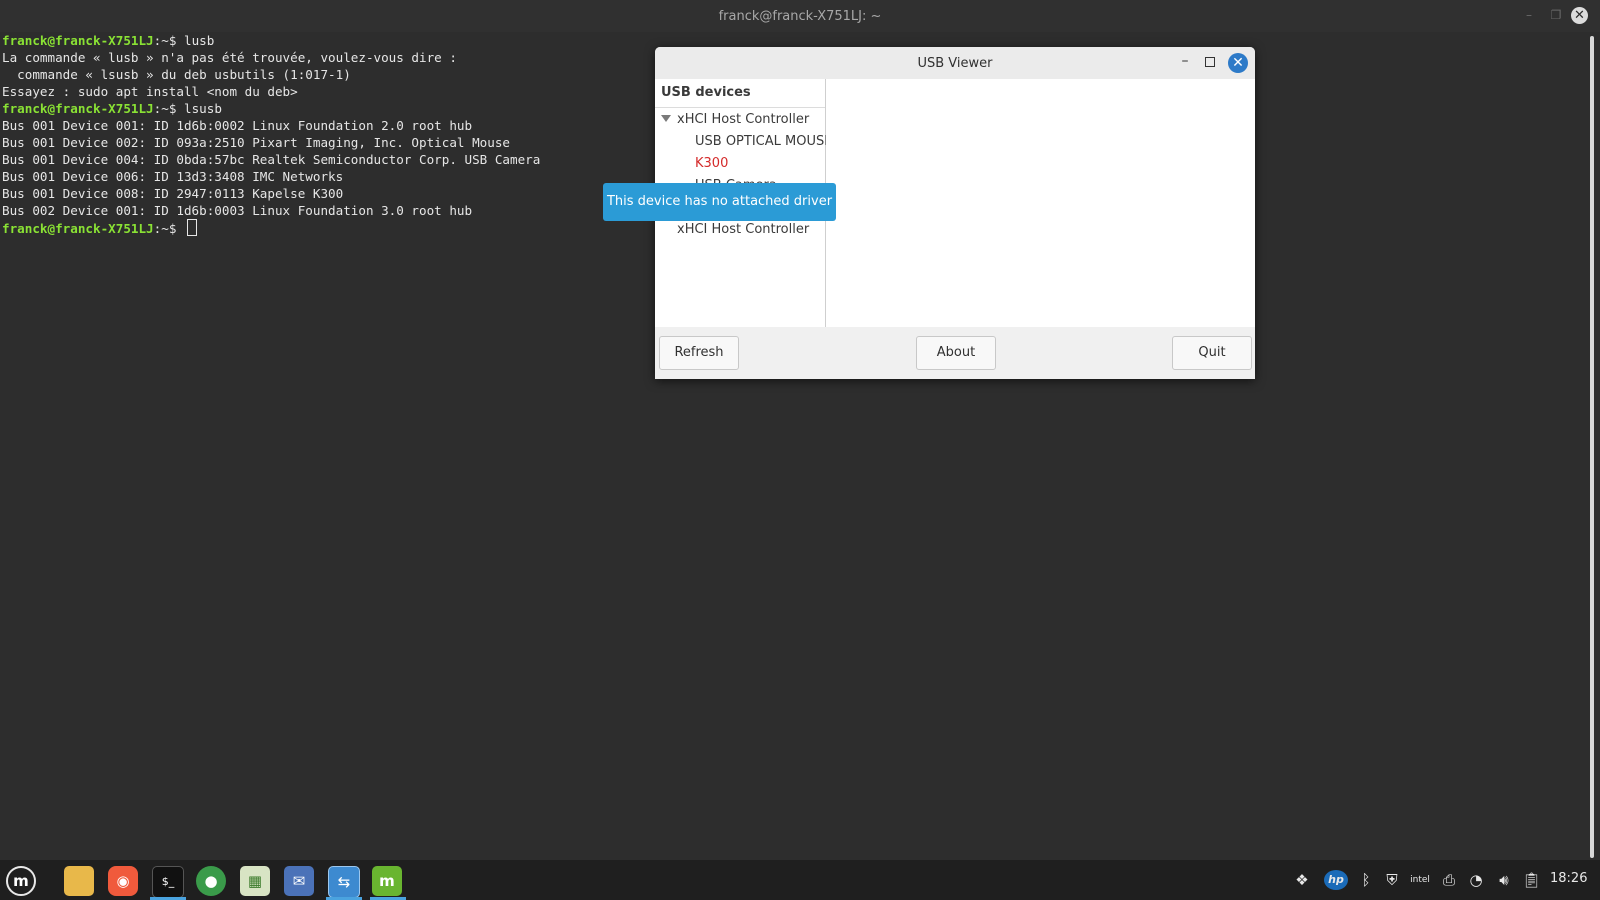 Image resolution: width=1600 pixels, height=900 pixels. Describe the element at coordinates (211, 881) in the screenshot. I see `chrome-icon: ●` at that location.